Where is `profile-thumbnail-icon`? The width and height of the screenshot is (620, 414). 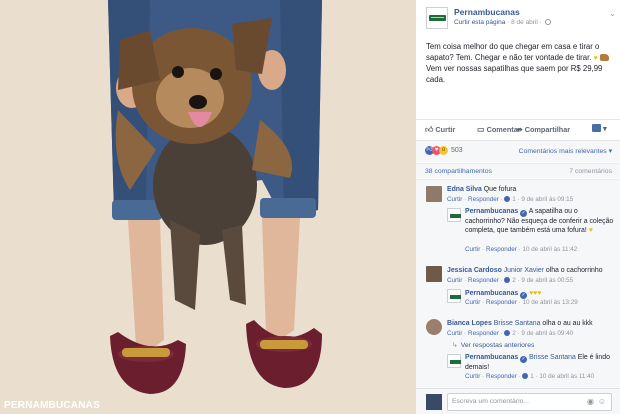 profile-thumbnail-icon is located at coordinates (596, 128).